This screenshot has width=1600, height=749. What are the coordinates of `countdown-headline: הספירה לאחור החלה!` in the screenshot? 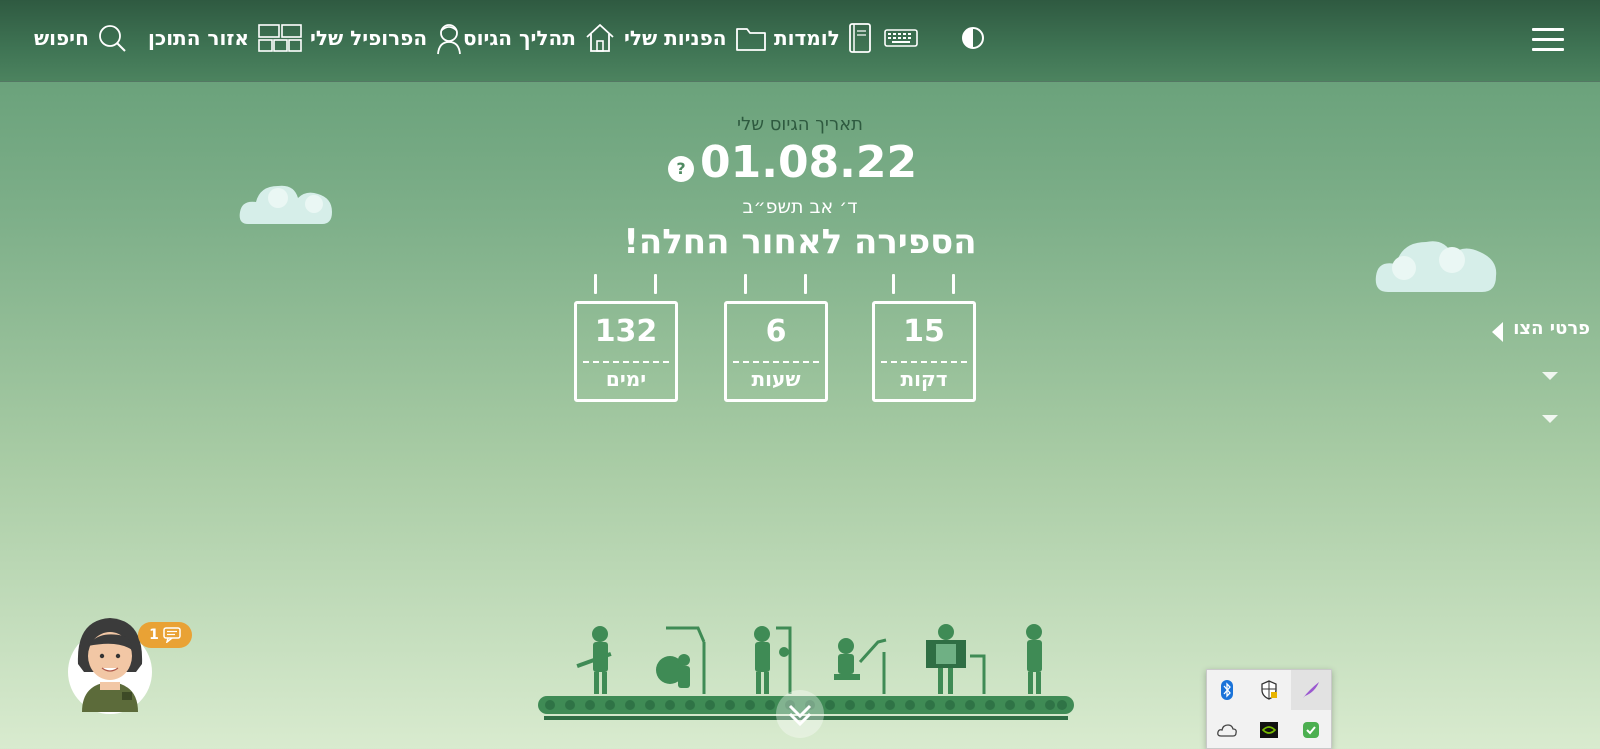 It's located at (800, 242).